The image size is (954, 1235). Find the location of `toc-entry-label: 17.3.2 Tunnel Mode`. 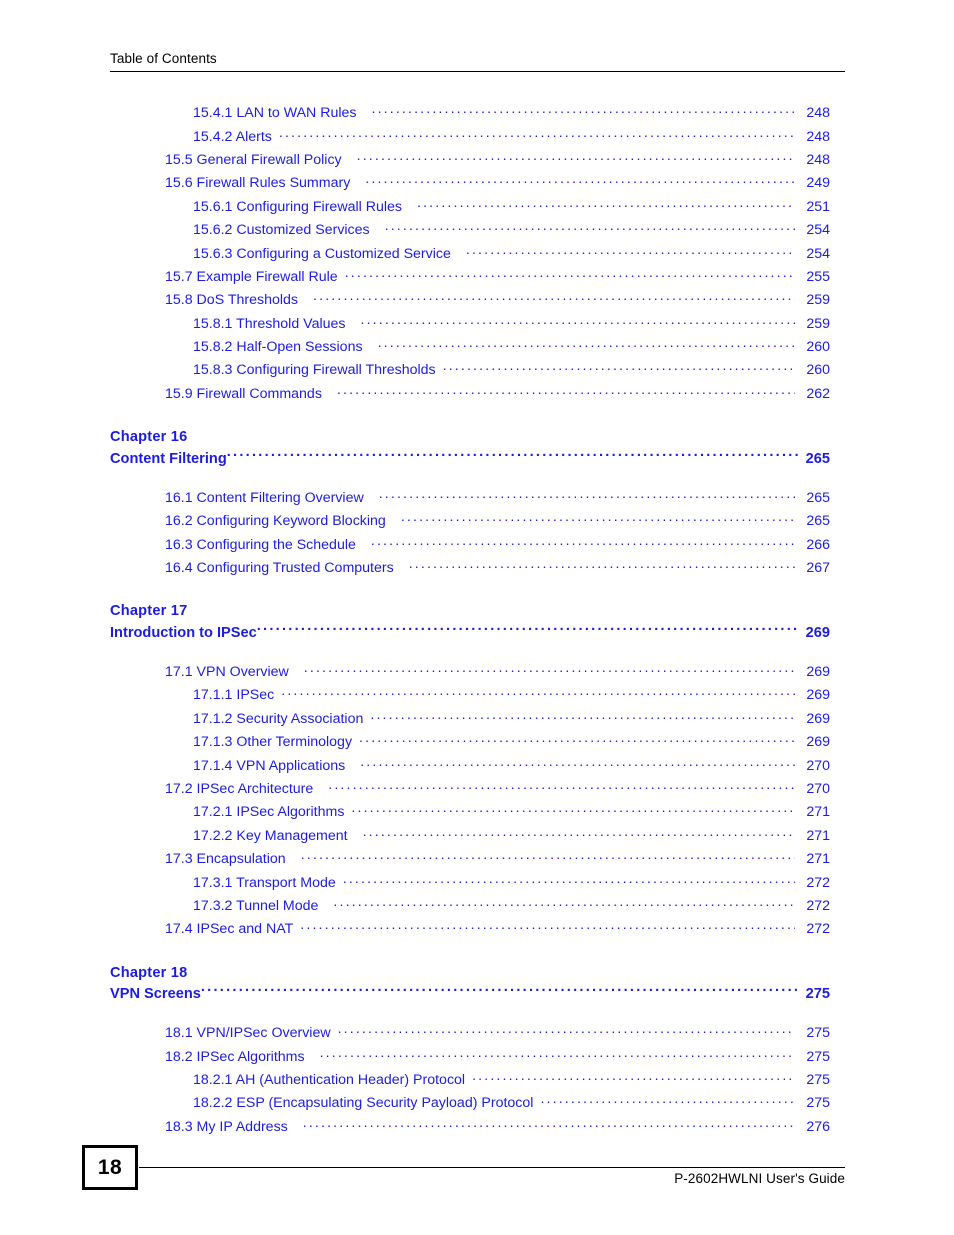

toc-entry-label: 17.3.2 Tunnel Mode is located at coordinates (256, 905).